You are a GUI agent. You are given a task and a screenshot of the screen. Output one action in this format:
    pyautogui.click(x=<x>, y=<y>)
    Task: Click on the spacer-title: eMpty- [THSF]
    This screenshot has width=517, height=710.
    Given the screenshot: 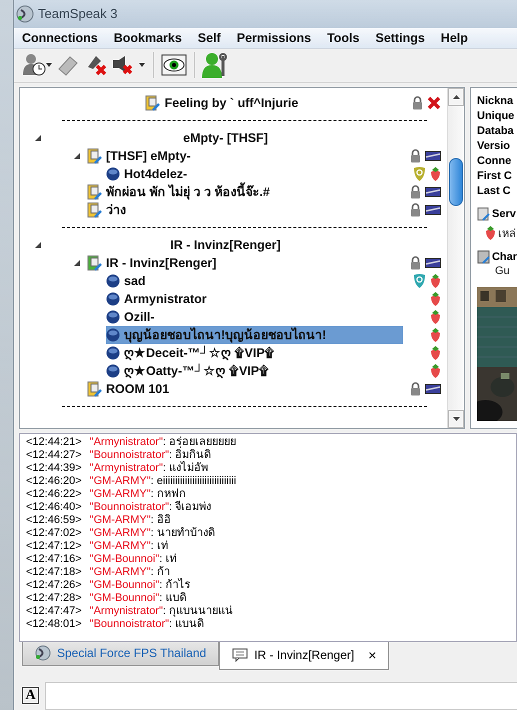 What is the action you would take?
    pyautogui.click(x=225, y=137)
    